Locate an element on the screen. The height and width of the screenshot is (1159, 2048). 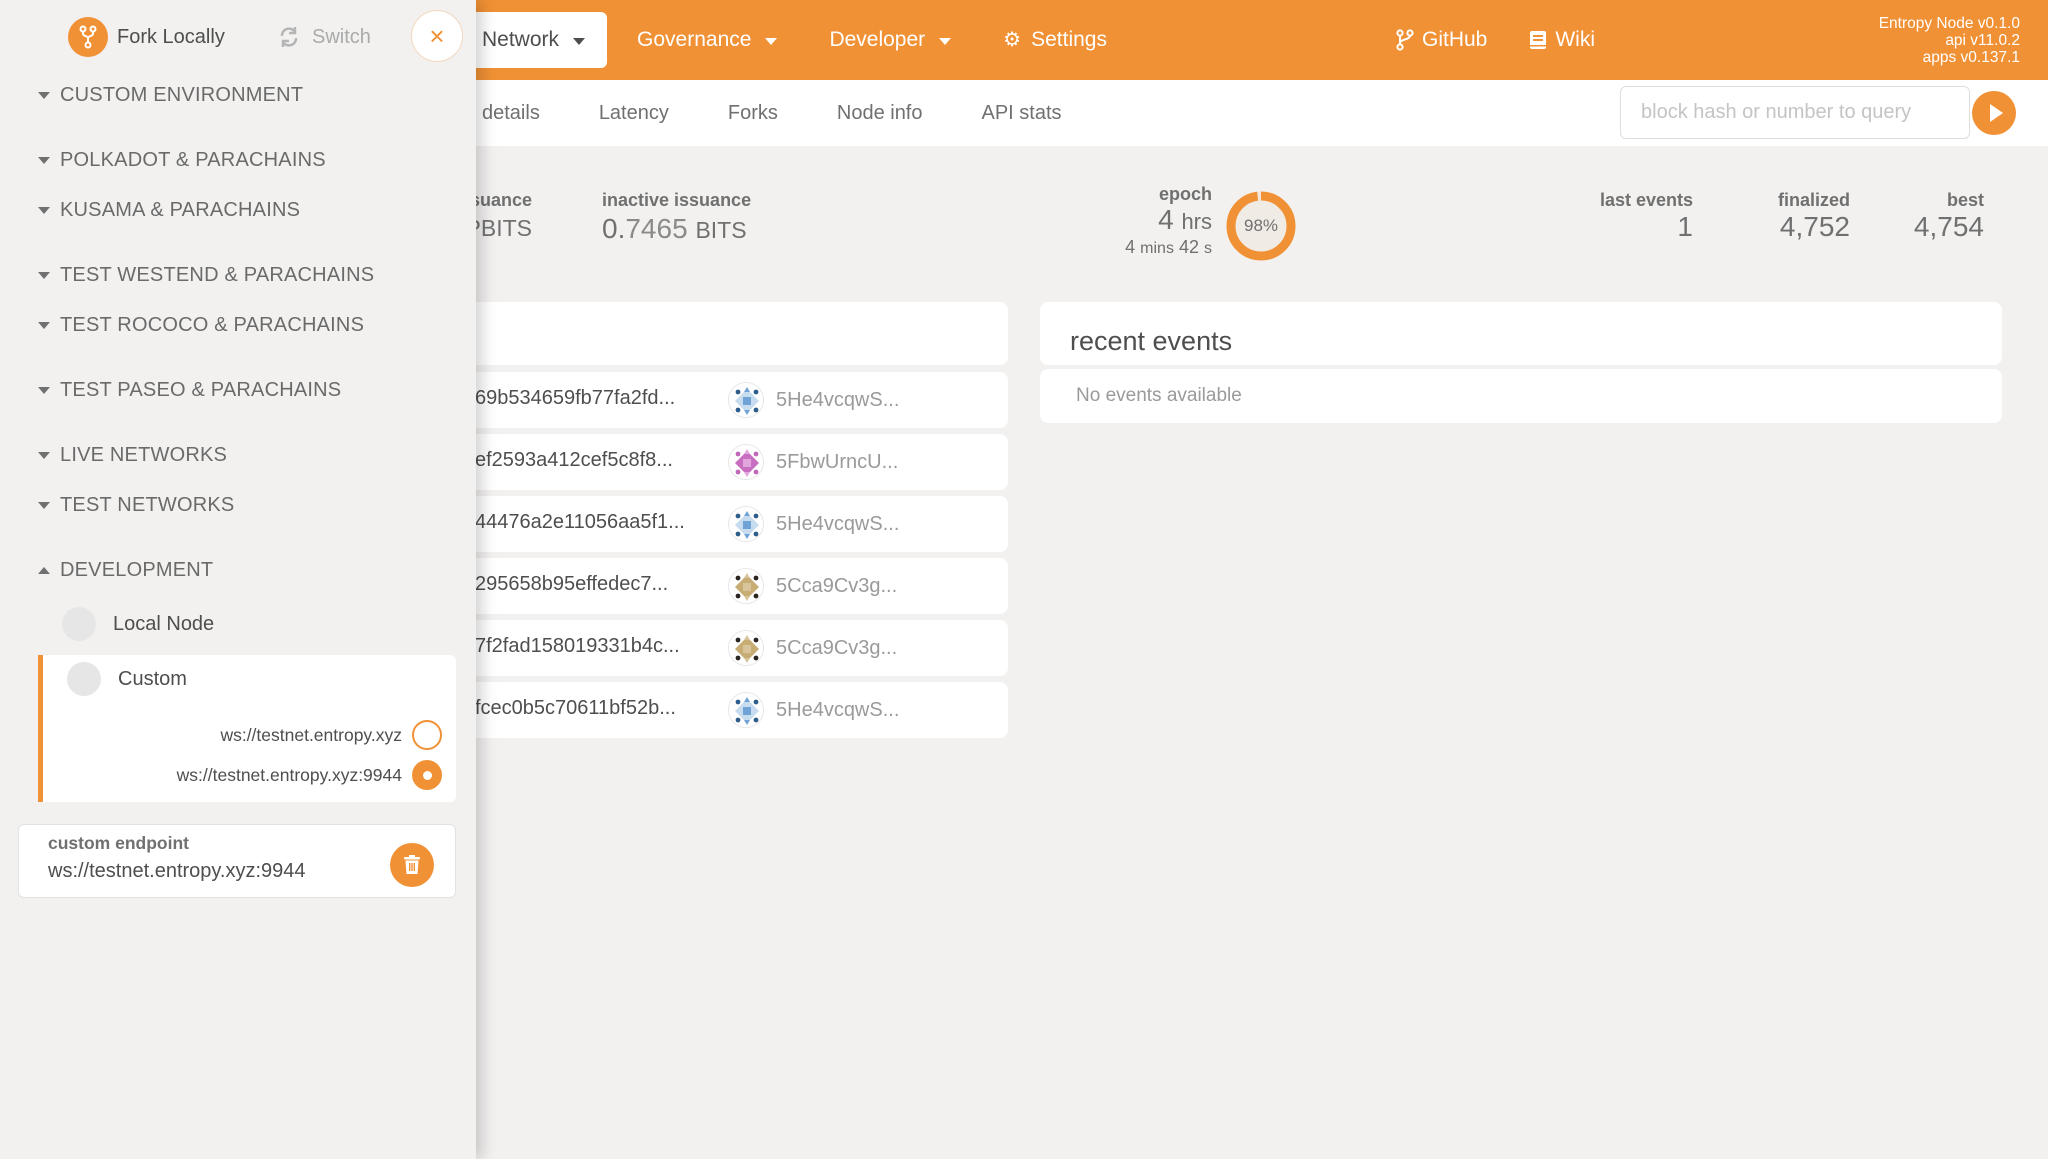
group-polkadot: POLKADOT & PARACHAINS is located at coordinates (182, 160).